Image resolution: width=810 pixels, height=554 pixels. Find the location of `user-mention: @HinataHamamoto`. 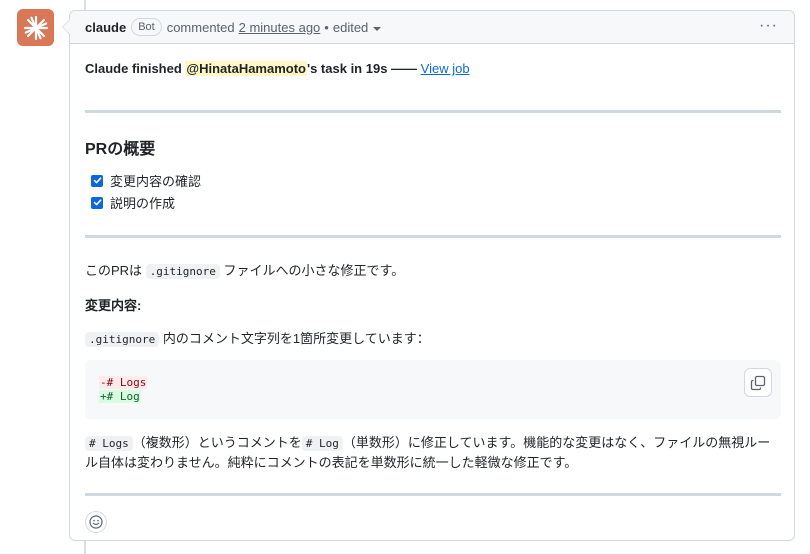

user-mention: @HinataHamamoto is located at coordinates (246, 68).